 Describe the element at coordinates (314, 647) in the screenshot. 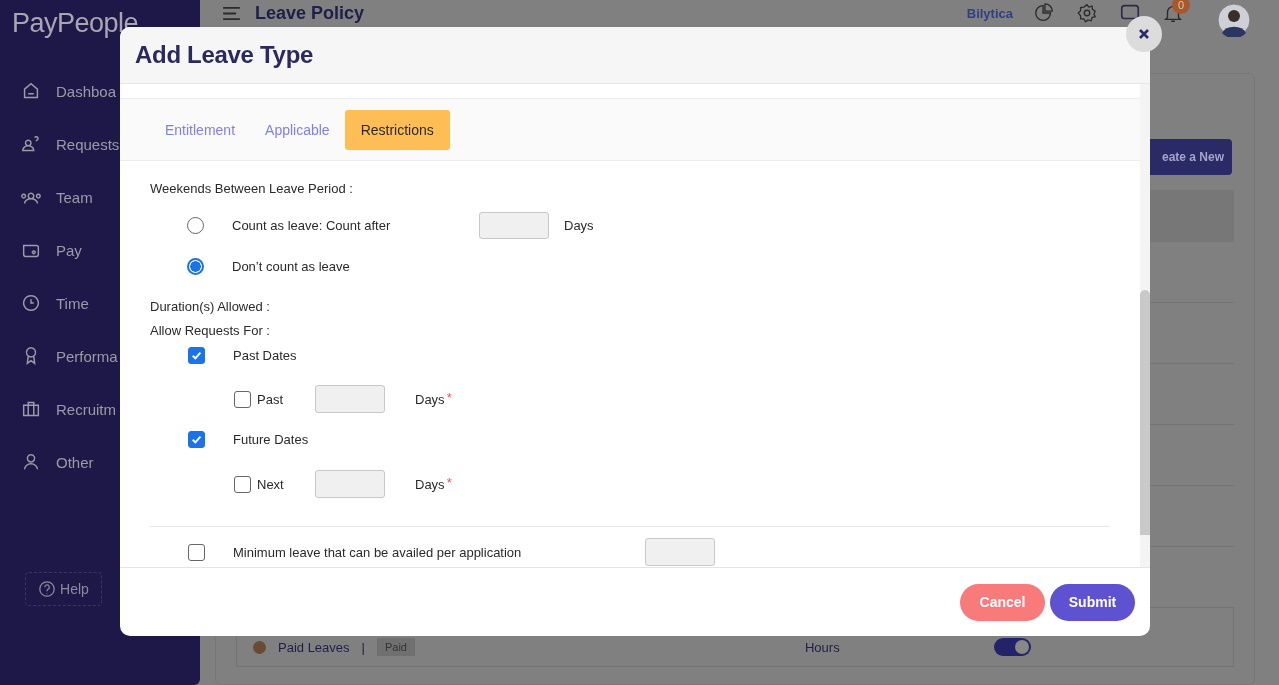

I see `leave-name: Paid Leaves` at that location.